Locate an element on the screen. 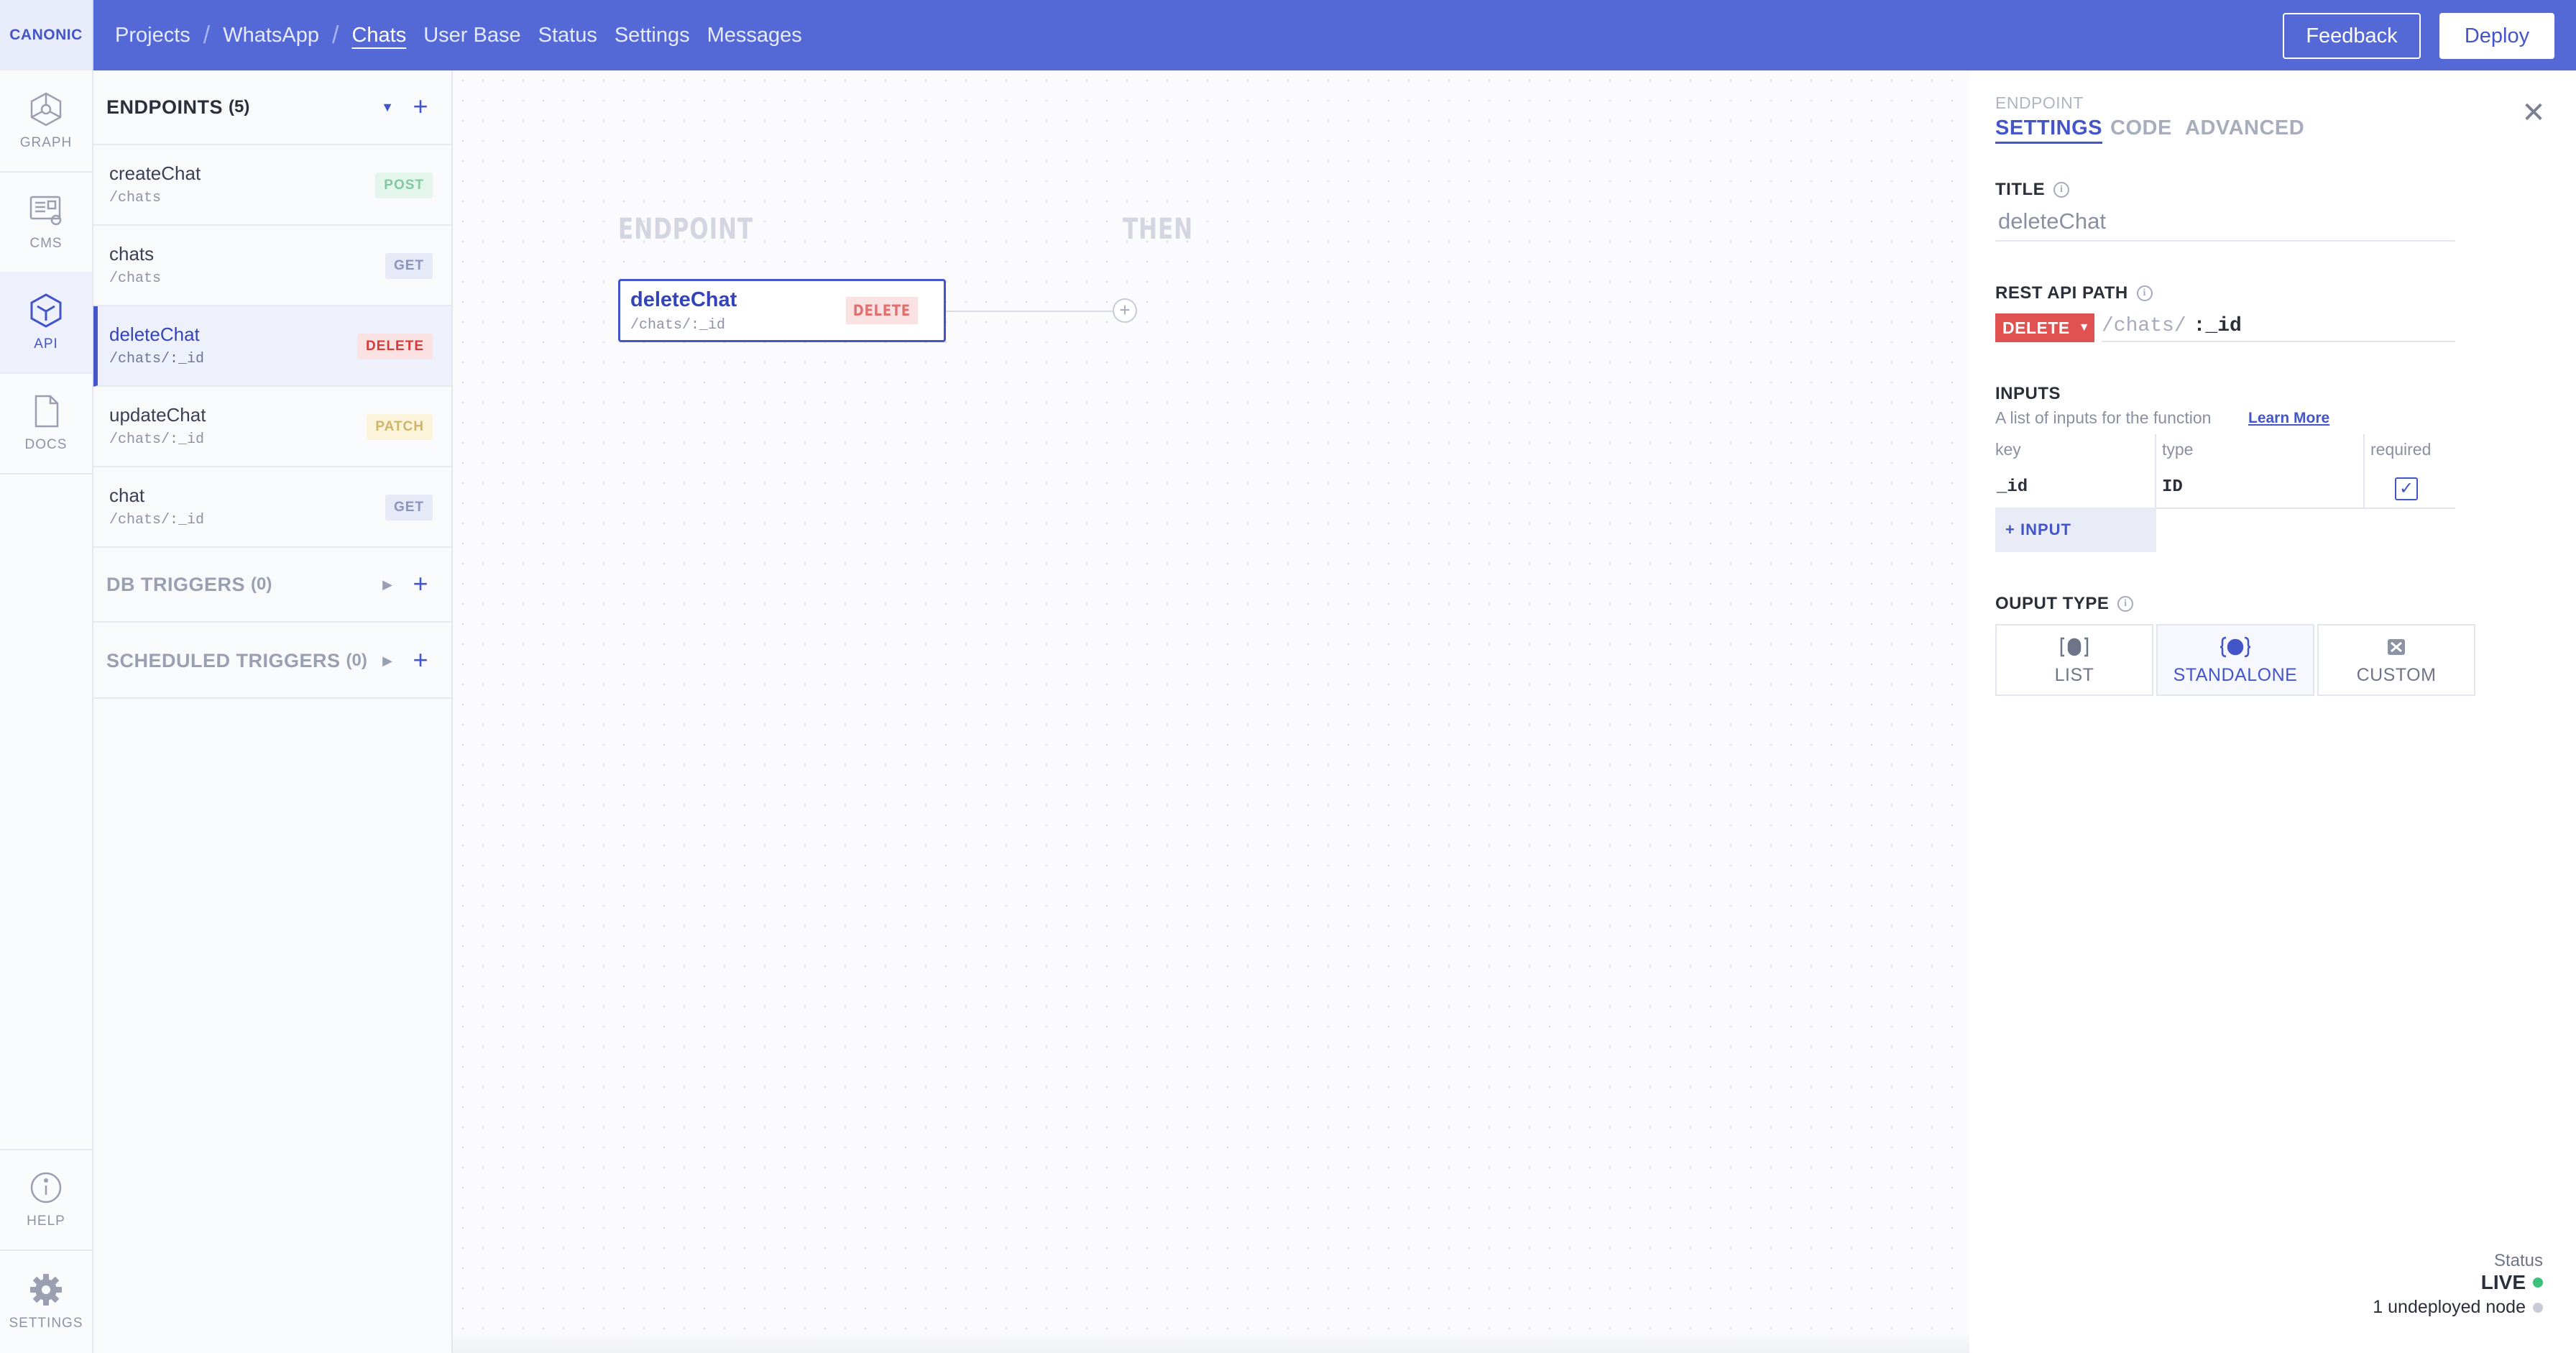 The image size is (2576, 1353). column-label-then: THEN is located at coordinates (1158, 229).